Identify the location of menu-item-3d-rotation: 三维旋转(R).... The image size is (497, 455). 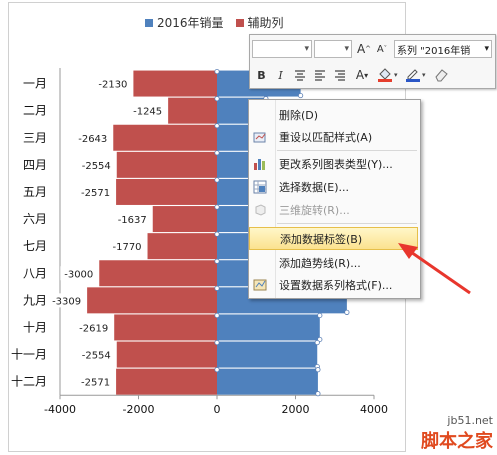
(333, 209).